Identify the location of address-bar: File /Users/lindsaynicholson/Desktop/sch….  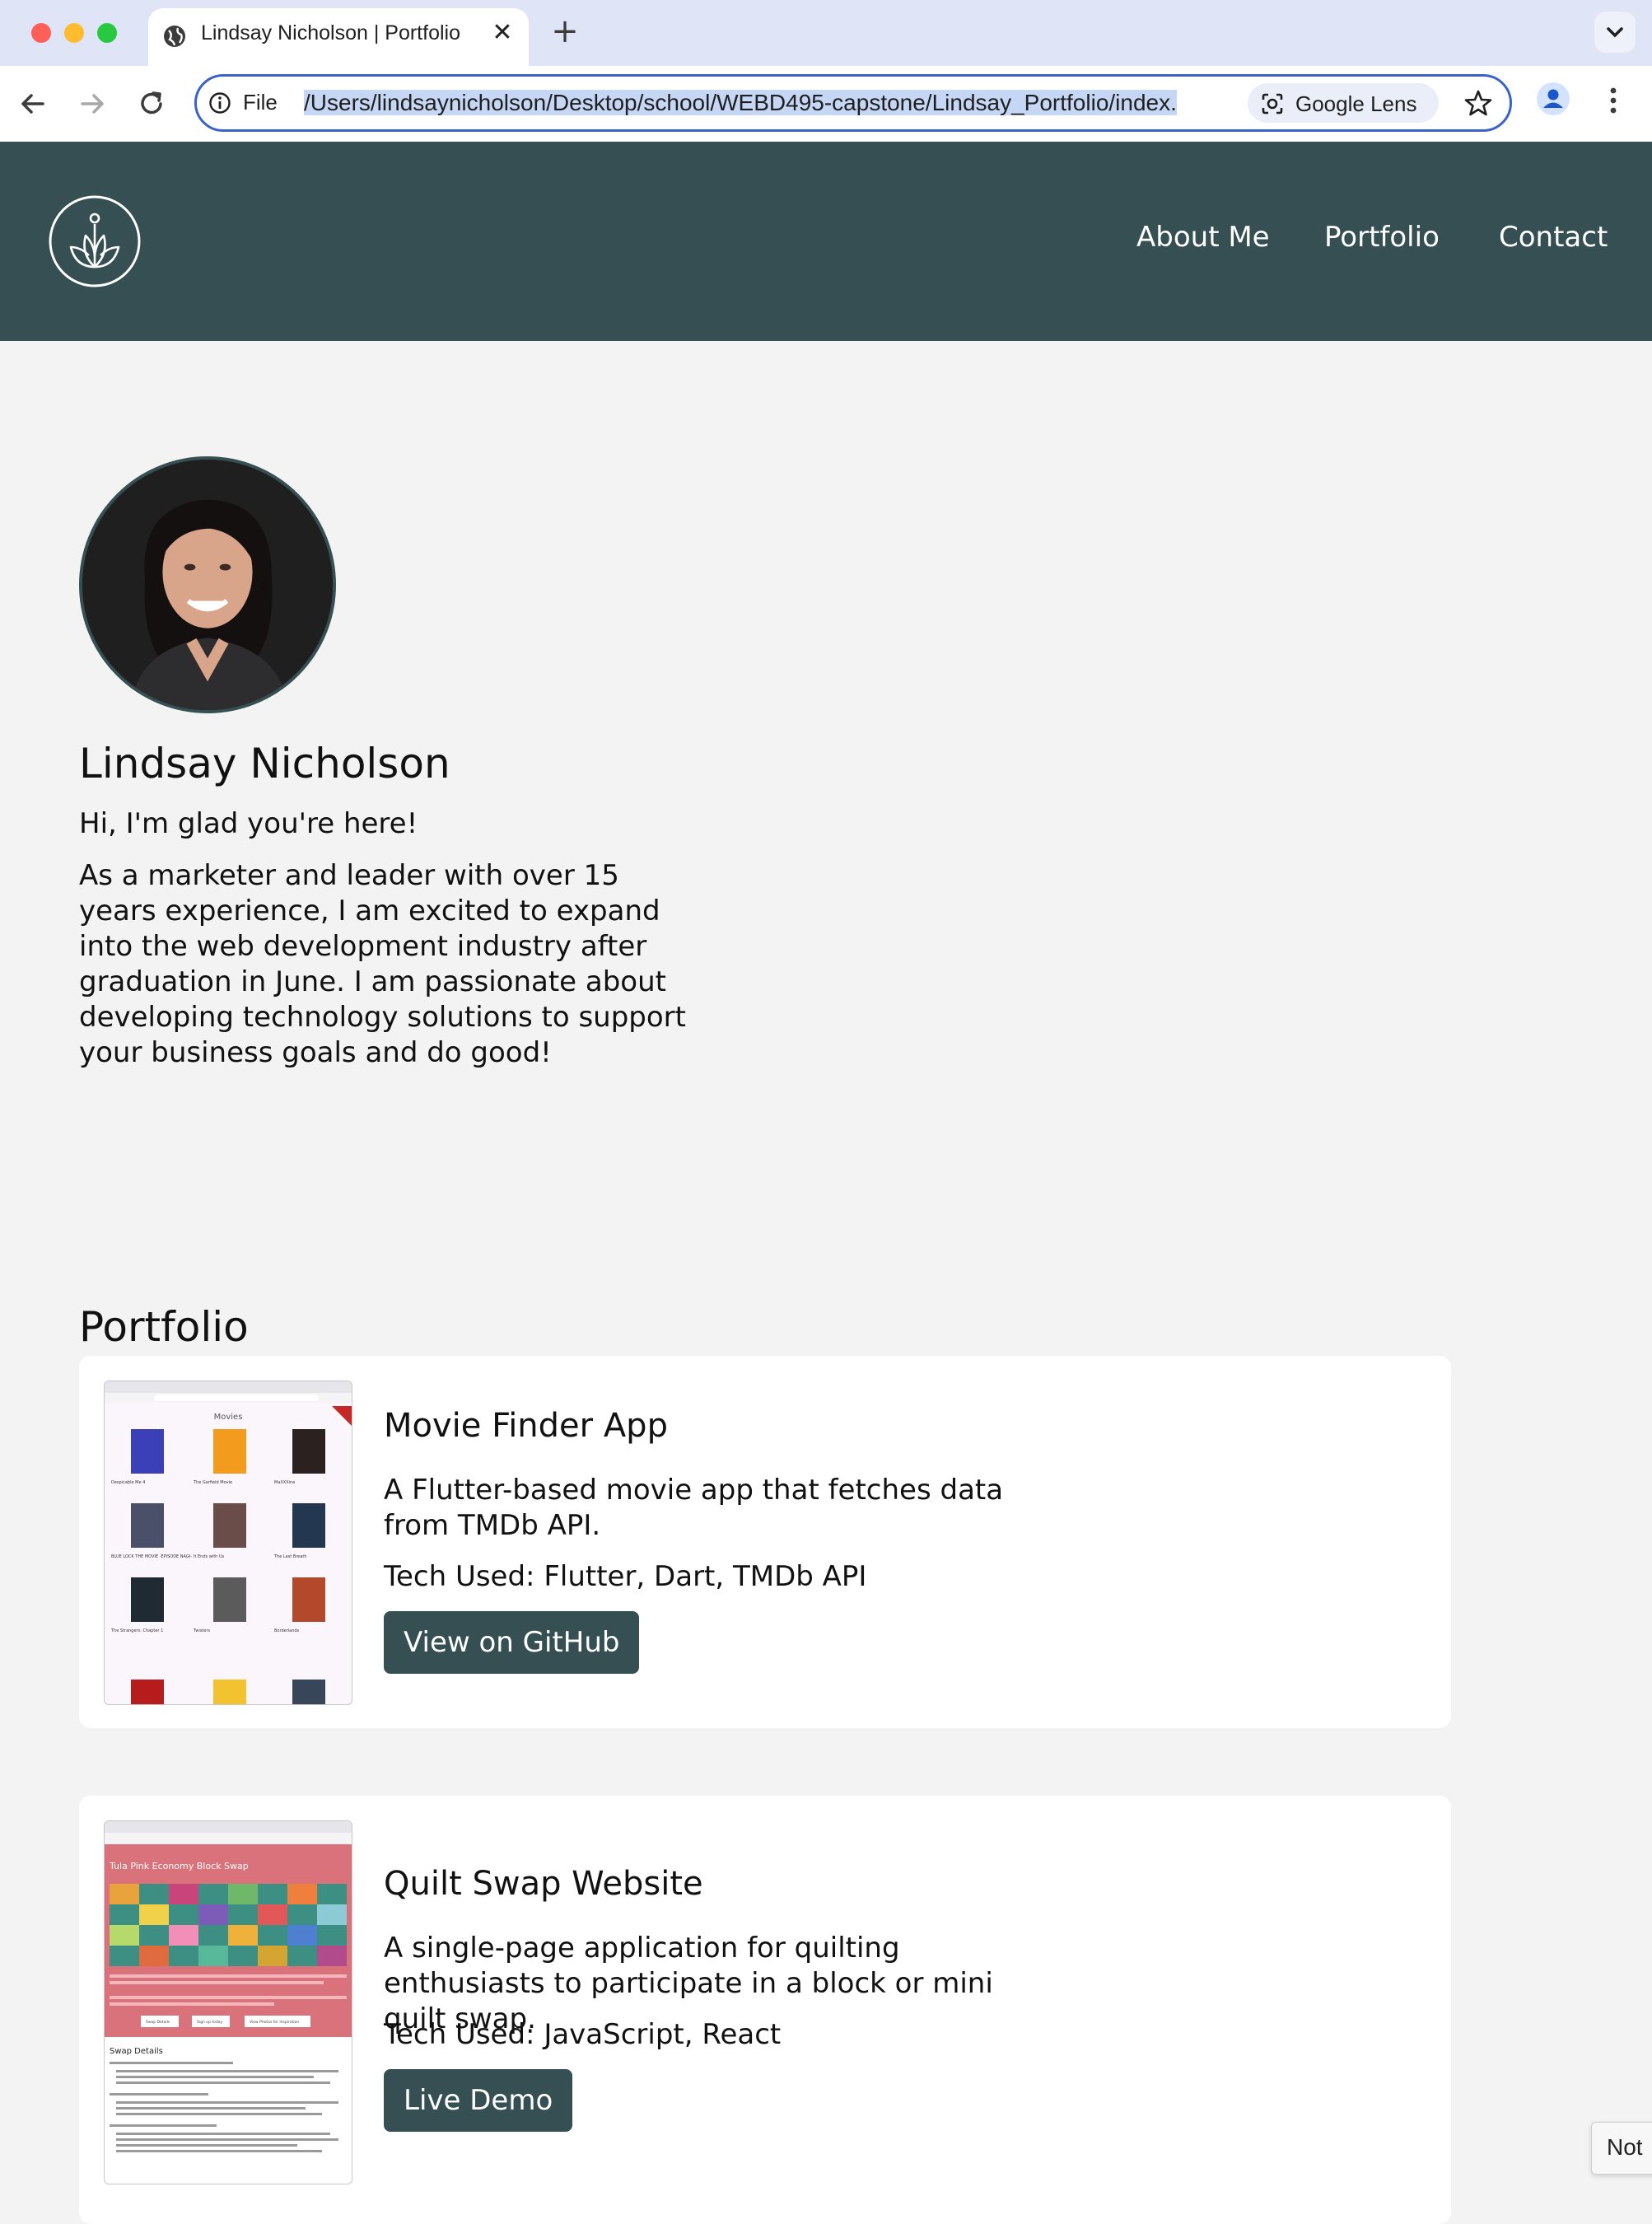
(853, 103).